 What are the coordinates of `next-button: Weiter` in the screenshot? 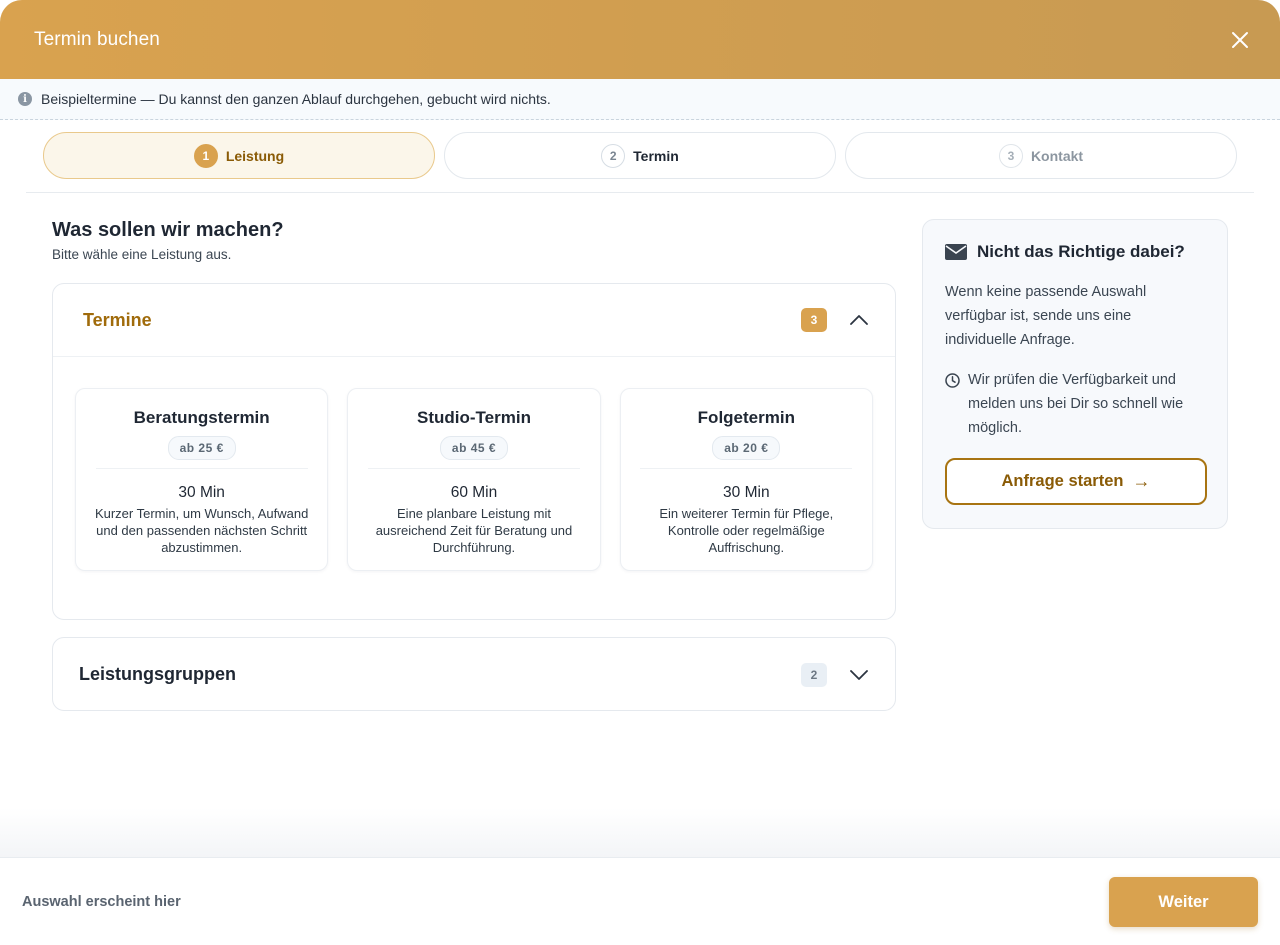 It's located at (1183, 902).